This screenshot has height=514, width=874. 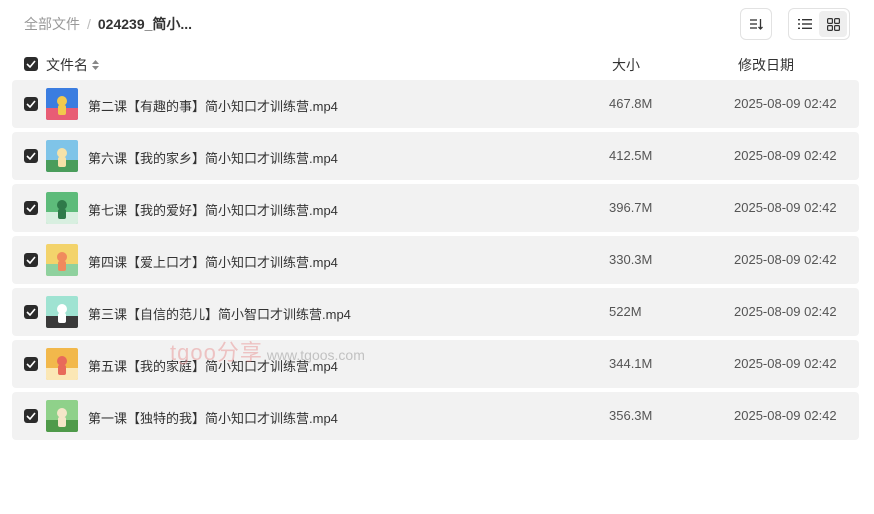 What do you see at coordinates (213, 365) in the screenshot?
I see `file-name: 第五课【我的家庭】简小知口才训练营.mp4` at bounding box center [213, 365].